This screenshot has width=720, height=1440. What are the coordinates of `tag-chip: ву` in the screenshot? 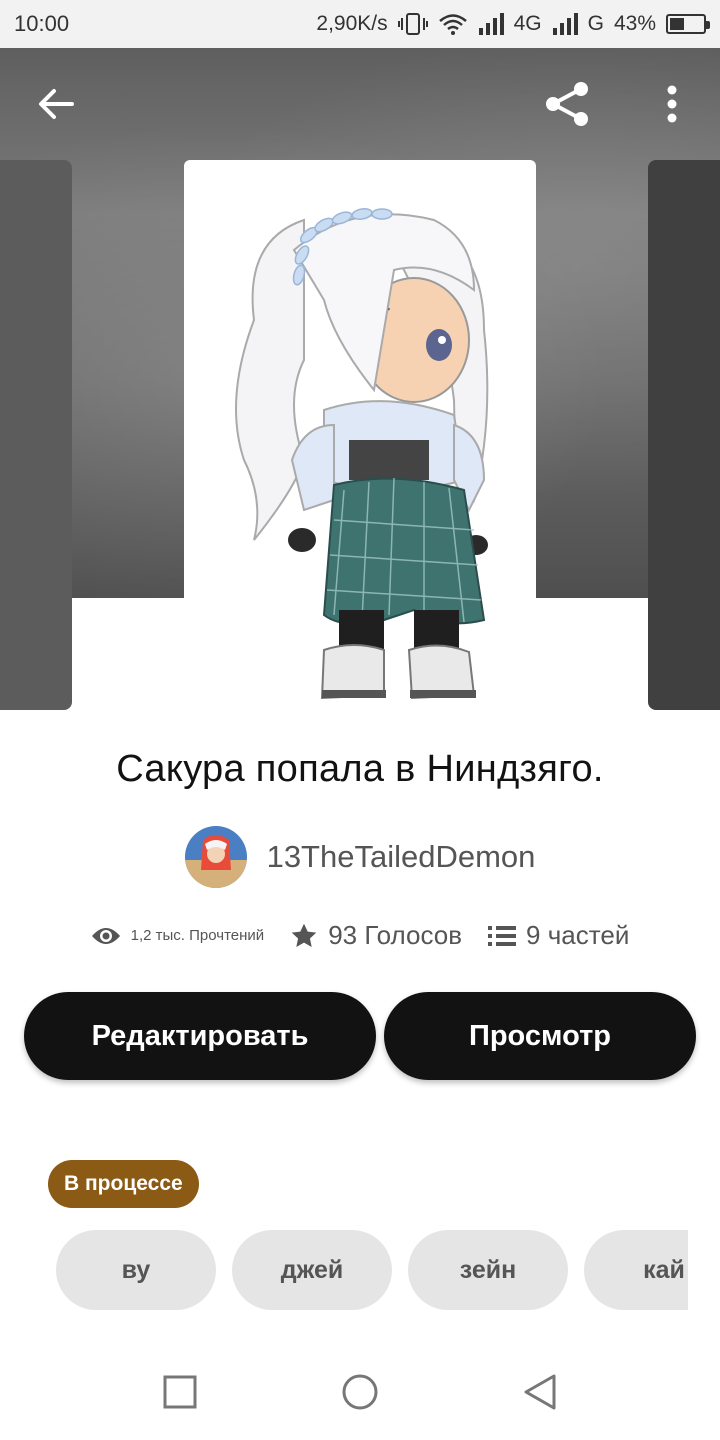 It's located at (136, 1270).